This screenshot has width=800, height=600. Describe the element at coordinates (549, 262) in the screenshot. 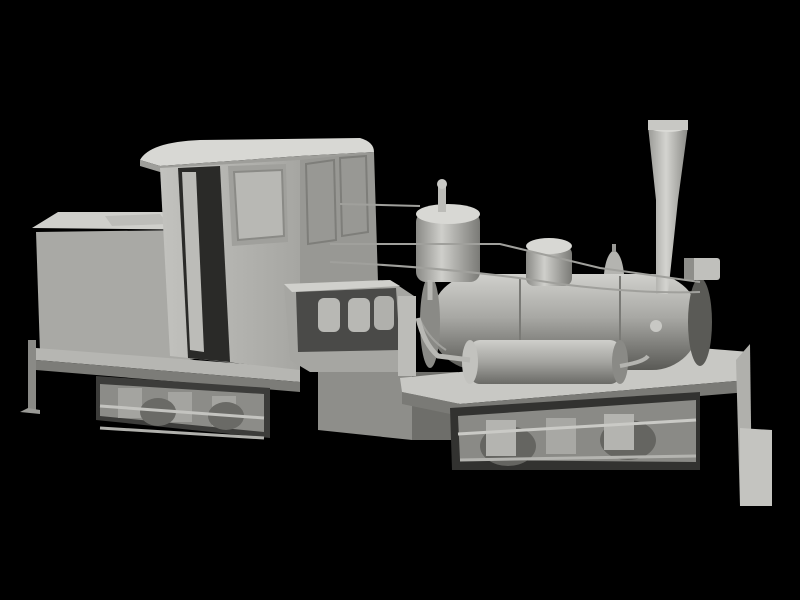

I see `sand-dome` at that location.